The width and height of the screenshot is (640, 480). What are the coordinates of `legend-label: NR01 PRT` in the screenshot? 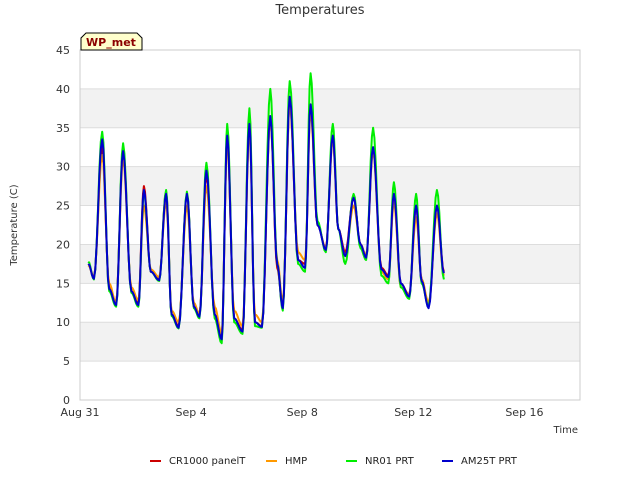 It's located at (390, 461).